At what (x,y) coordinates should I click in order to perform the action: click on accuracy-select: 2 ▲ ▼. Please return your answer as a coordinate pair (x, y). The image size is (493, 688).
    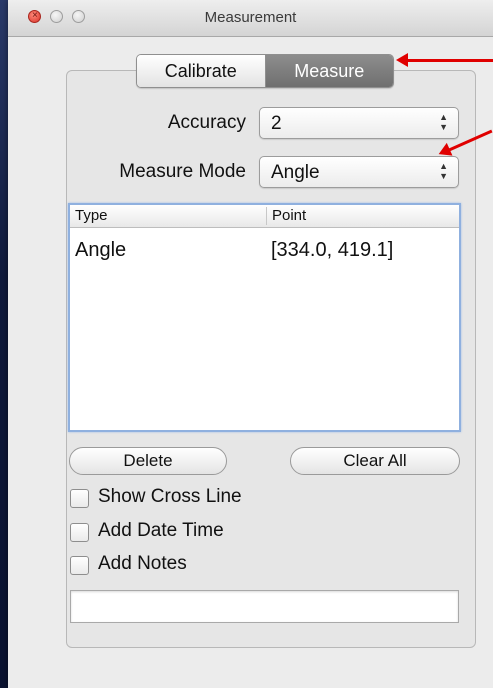
    Looking at the image, I should click on (359, 123).